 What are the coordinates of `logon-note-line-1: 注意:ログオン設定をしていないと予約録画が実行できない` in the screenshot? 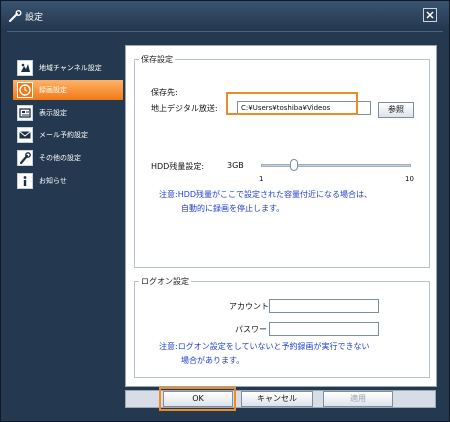 It's located at (264, 346).